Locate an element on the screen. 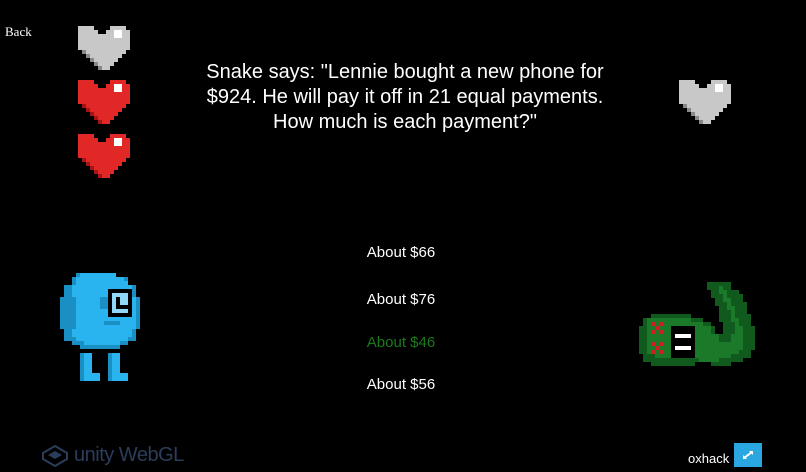 The image size is (806, 472). snake-enemy is located at coordinates (697, 324).